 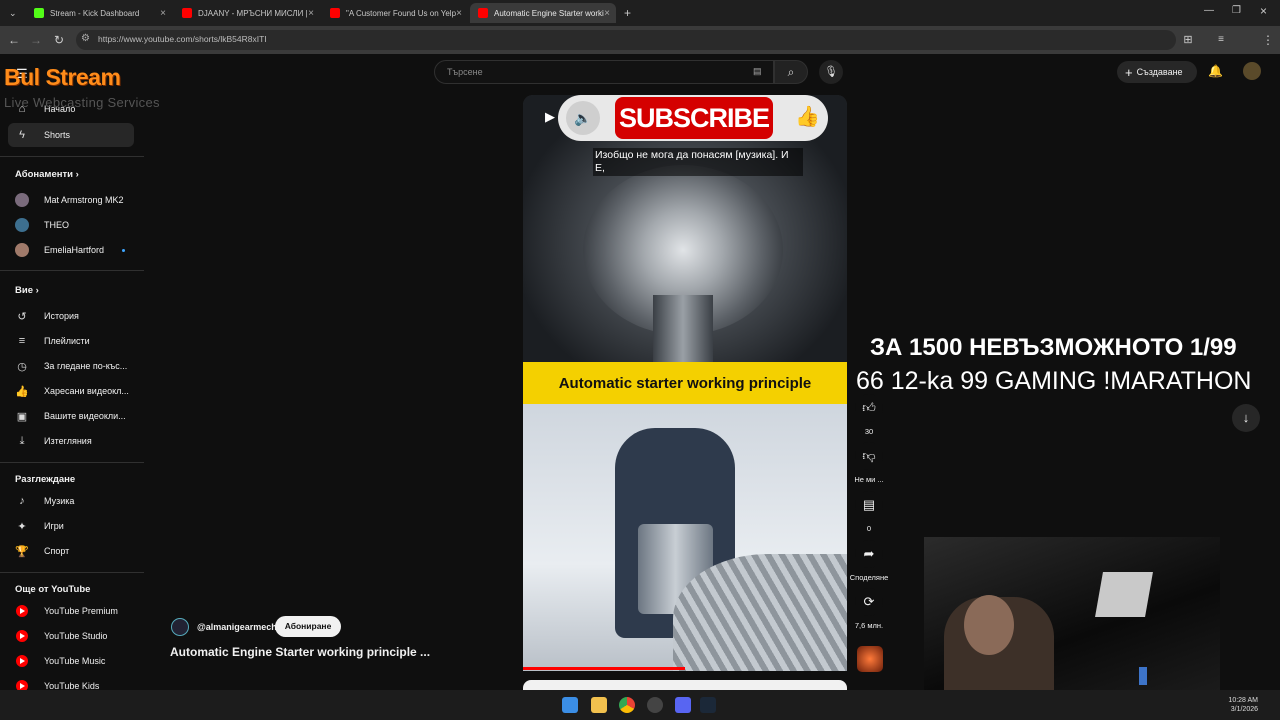 What do you see at coordinates (1129, 72) in the screenshot?
I see `plus-icon: +` at bounding box center [1129, 72].